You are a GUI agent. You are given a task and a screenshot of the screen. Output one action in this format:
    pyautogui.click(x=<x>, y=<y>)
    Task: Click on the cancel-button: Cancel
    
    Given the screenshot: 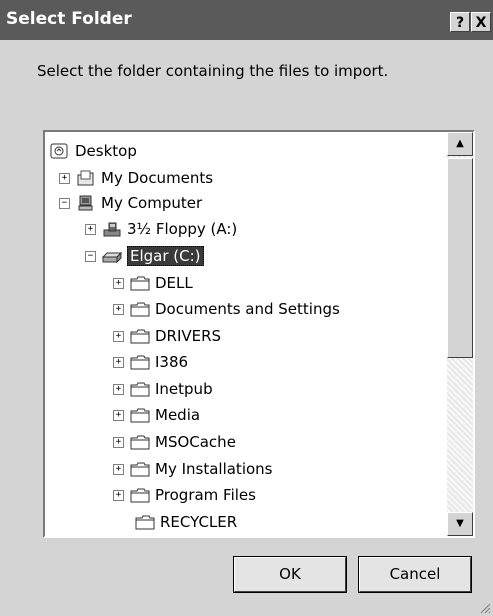 What is the action you would take?
    pyautogui.click(x=415, y=574)
    